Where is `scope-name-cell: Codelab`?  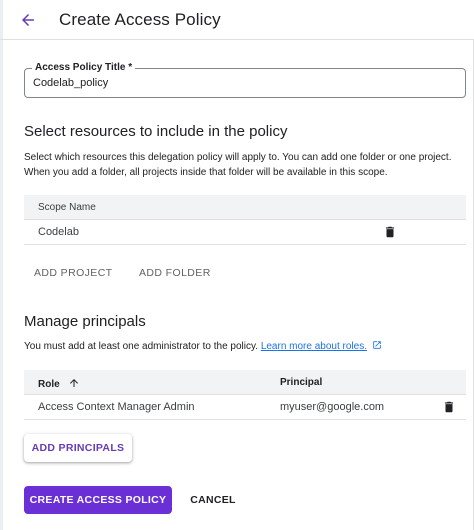
scope-name-cell: Codelab is located at coordinates (58, 232).